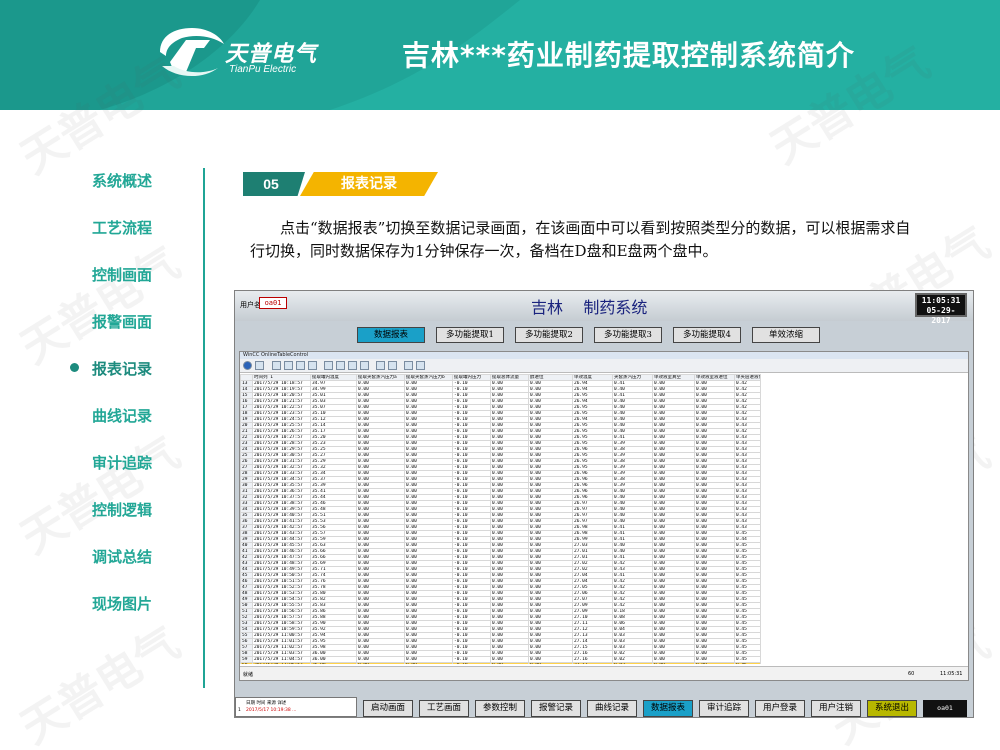 This screenshot has width=1000, height=750. Describe the element at coordinates (281, 491) in the screenshot. I see `table-cell: 2017/5/29 10:36:57` at that location.